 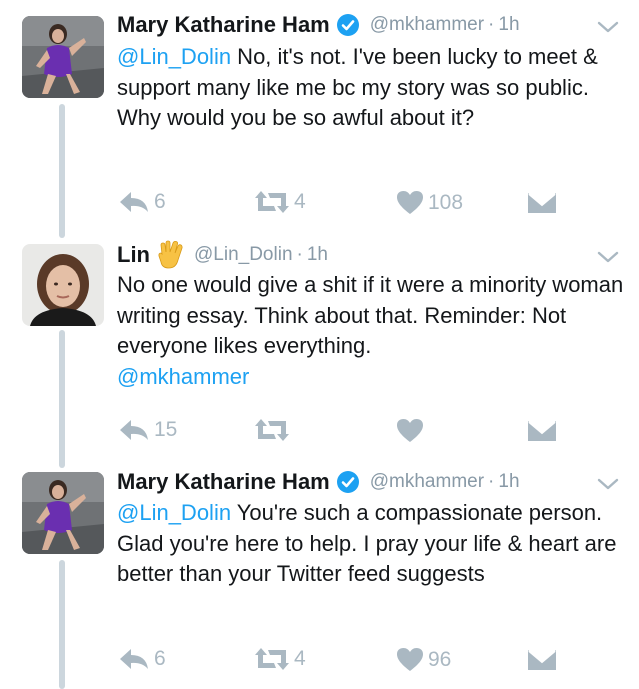 What do you see at coordinates (133, 255) in the screenshot?
I see `display-name: Lin` at bounding box center [133, 255].